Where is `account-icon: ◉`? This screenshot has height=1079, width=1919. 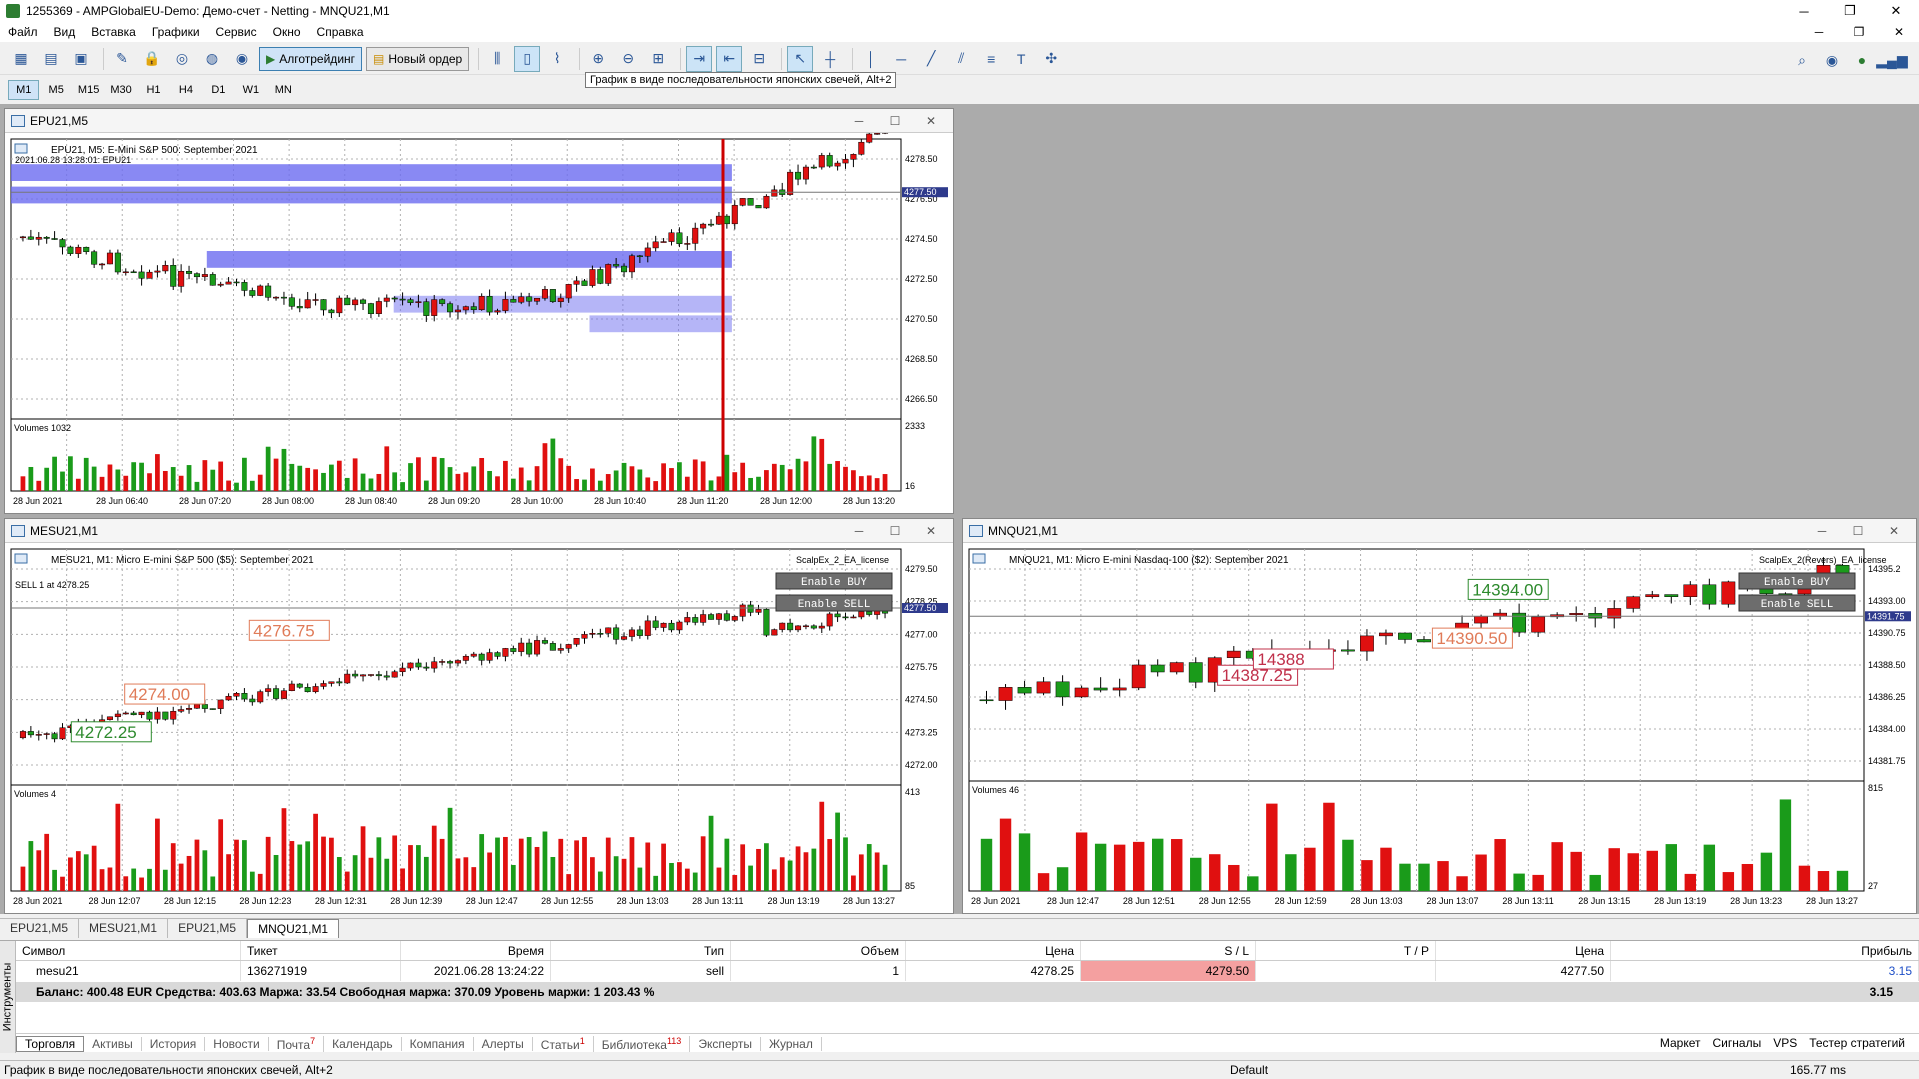
account-icon: ◉ is located at coordinates (1832, 60).